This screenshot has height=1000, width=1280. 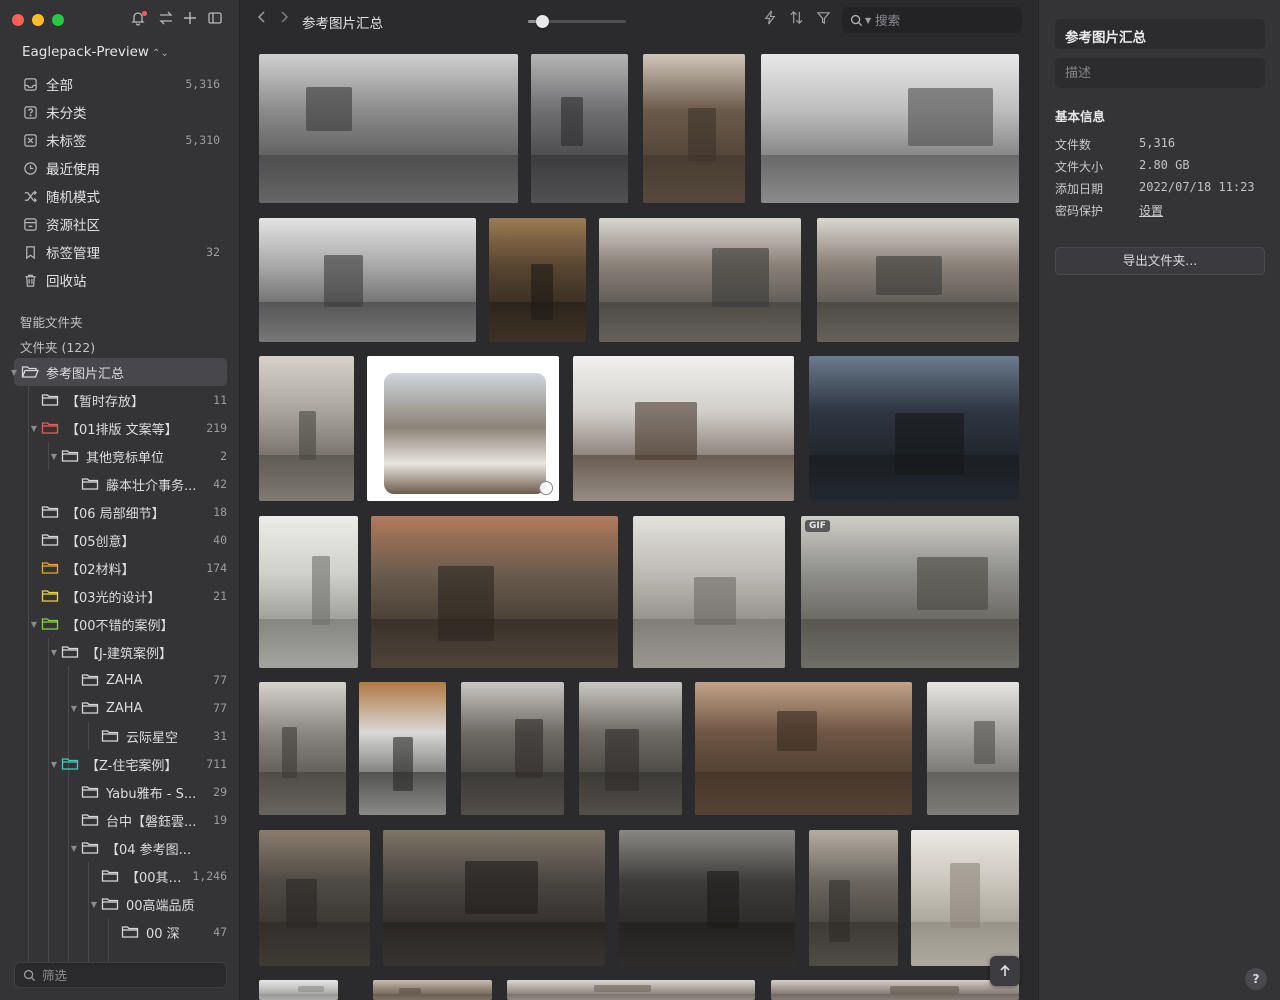 I want to click on sort-icon, so click(x=796, y=20).